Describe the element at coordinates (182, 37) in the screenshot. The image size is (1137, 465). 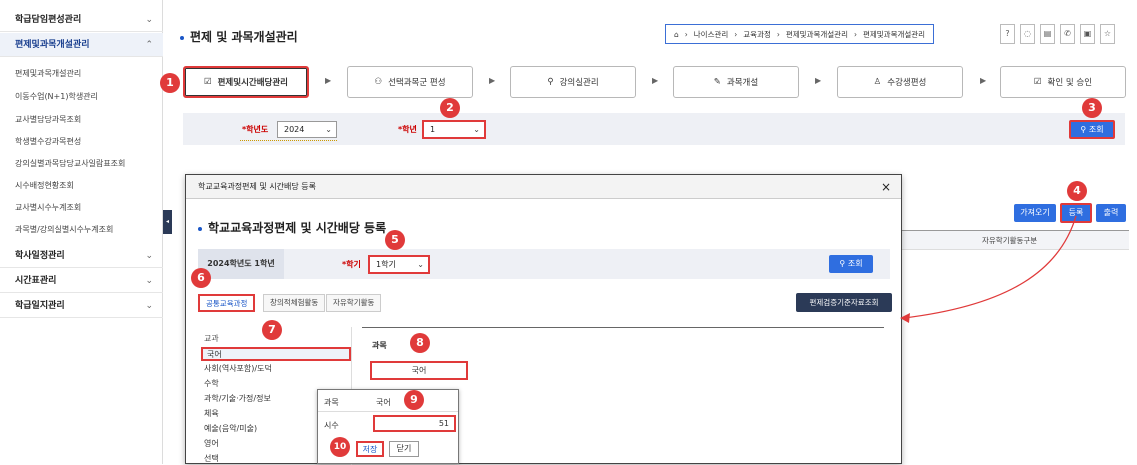
I see `bullet-icon` at that location.